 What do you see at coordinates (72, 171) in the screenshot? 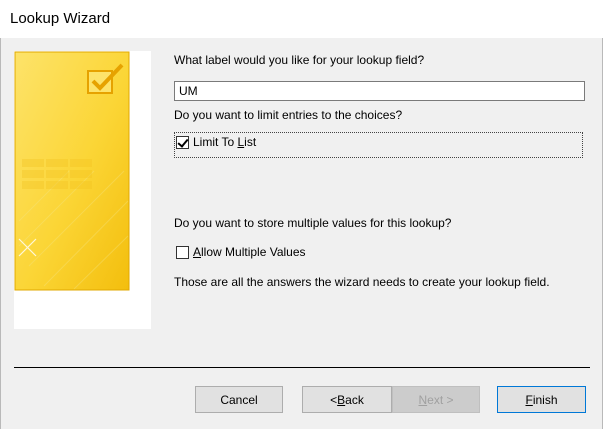
I see `wizard-illustration` at bounding box center [72, 171].